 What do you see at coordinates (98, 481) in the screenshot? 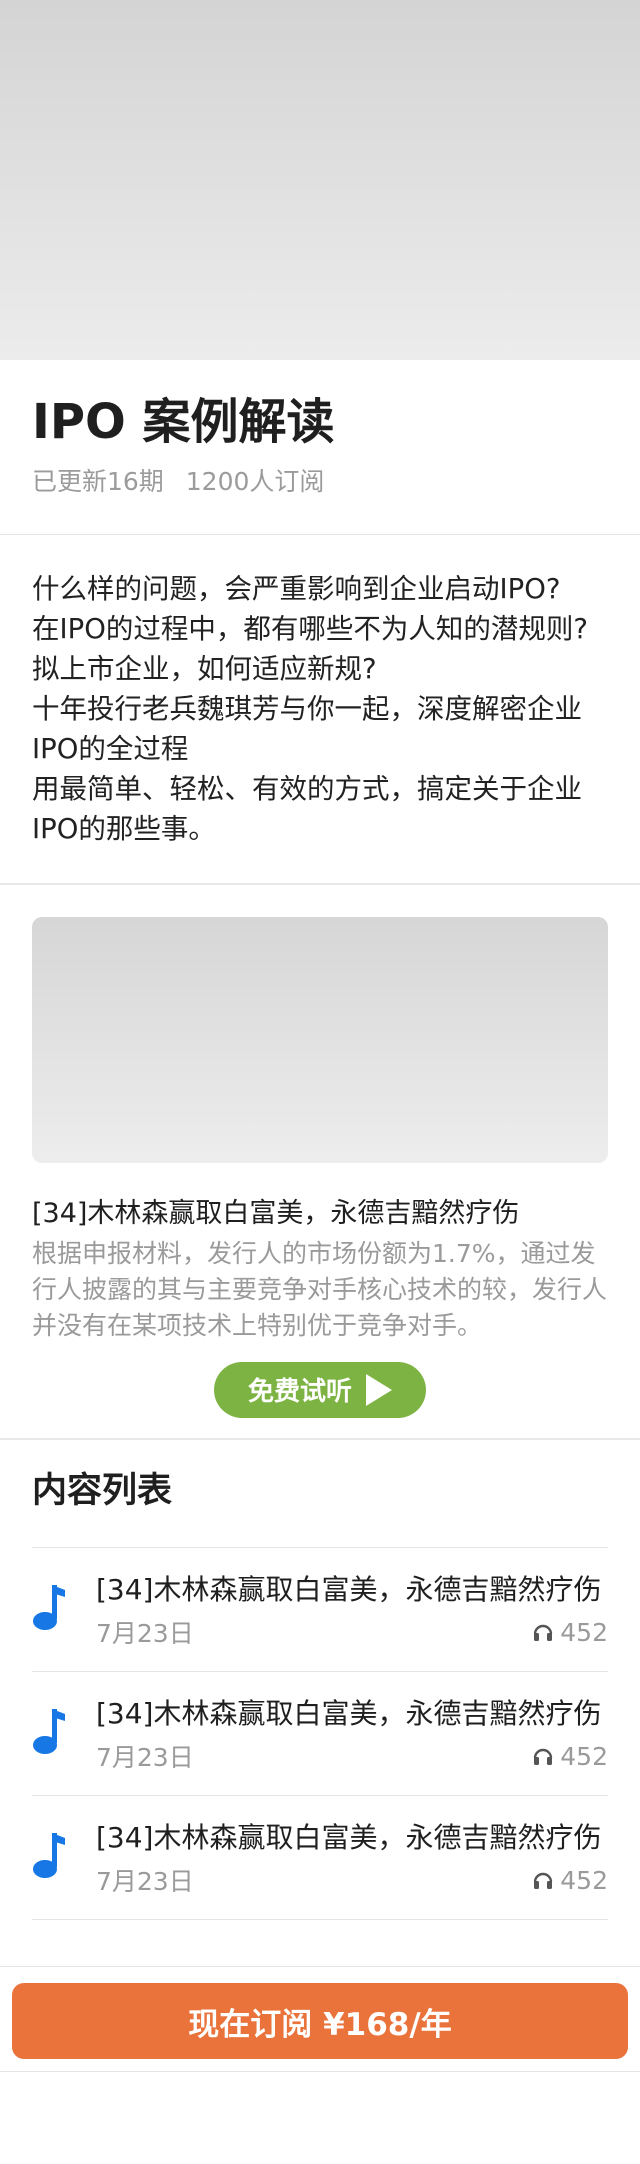
I see `update-count: 已更新16期` at bounding box center [98, 481].